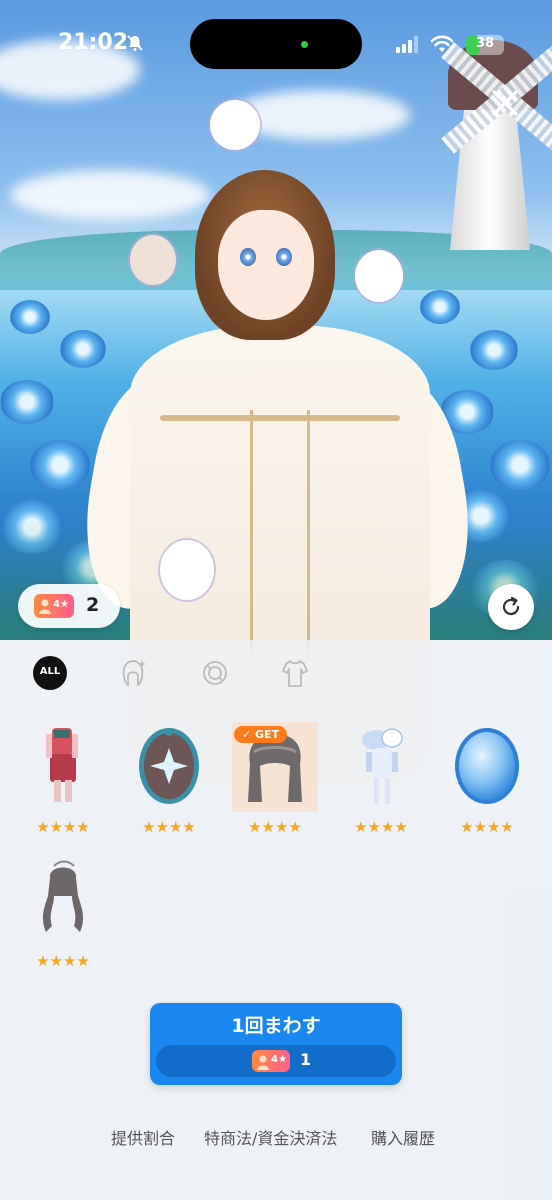 This screenshot has height=1200, width=552. What do you see at coordinates (275, 787) in the screenshot?
I see `gacha-item-owned: ✓ GET ★★★★` at bounding box center [275, 787].